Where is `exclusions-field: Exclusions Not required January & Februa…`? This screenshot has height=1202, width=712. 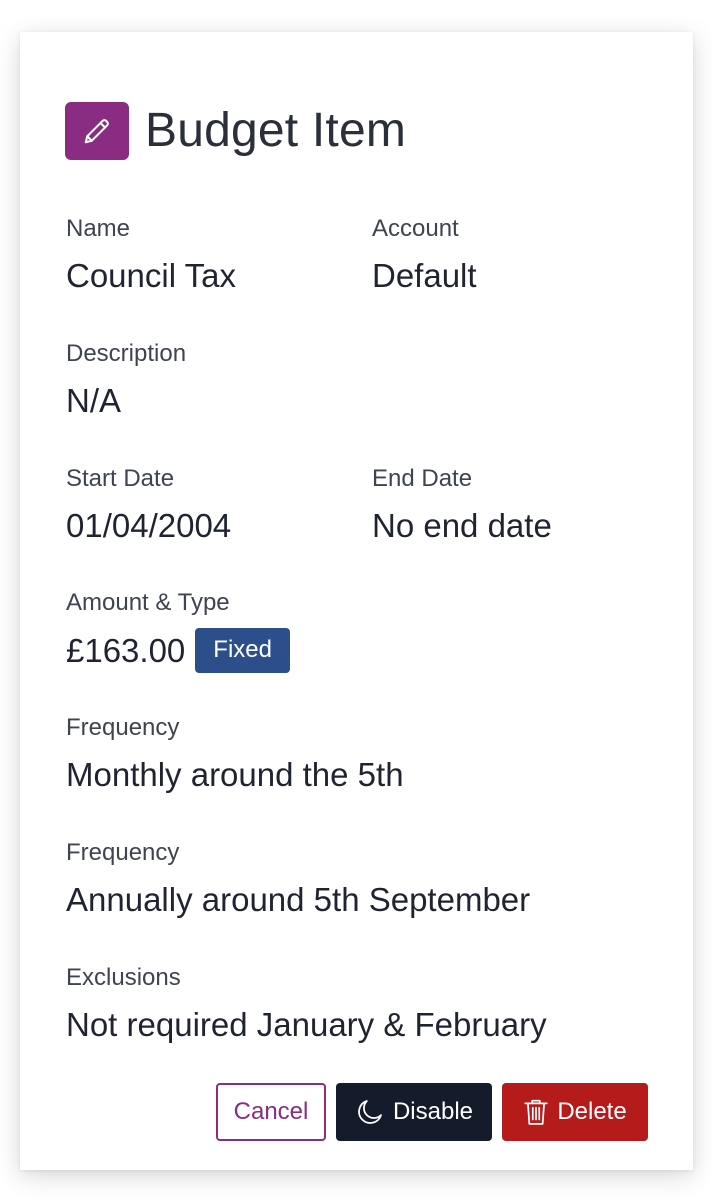 exclusions-field: Exclusions Not required January & Februa… is located at coordinates (306, 1003).